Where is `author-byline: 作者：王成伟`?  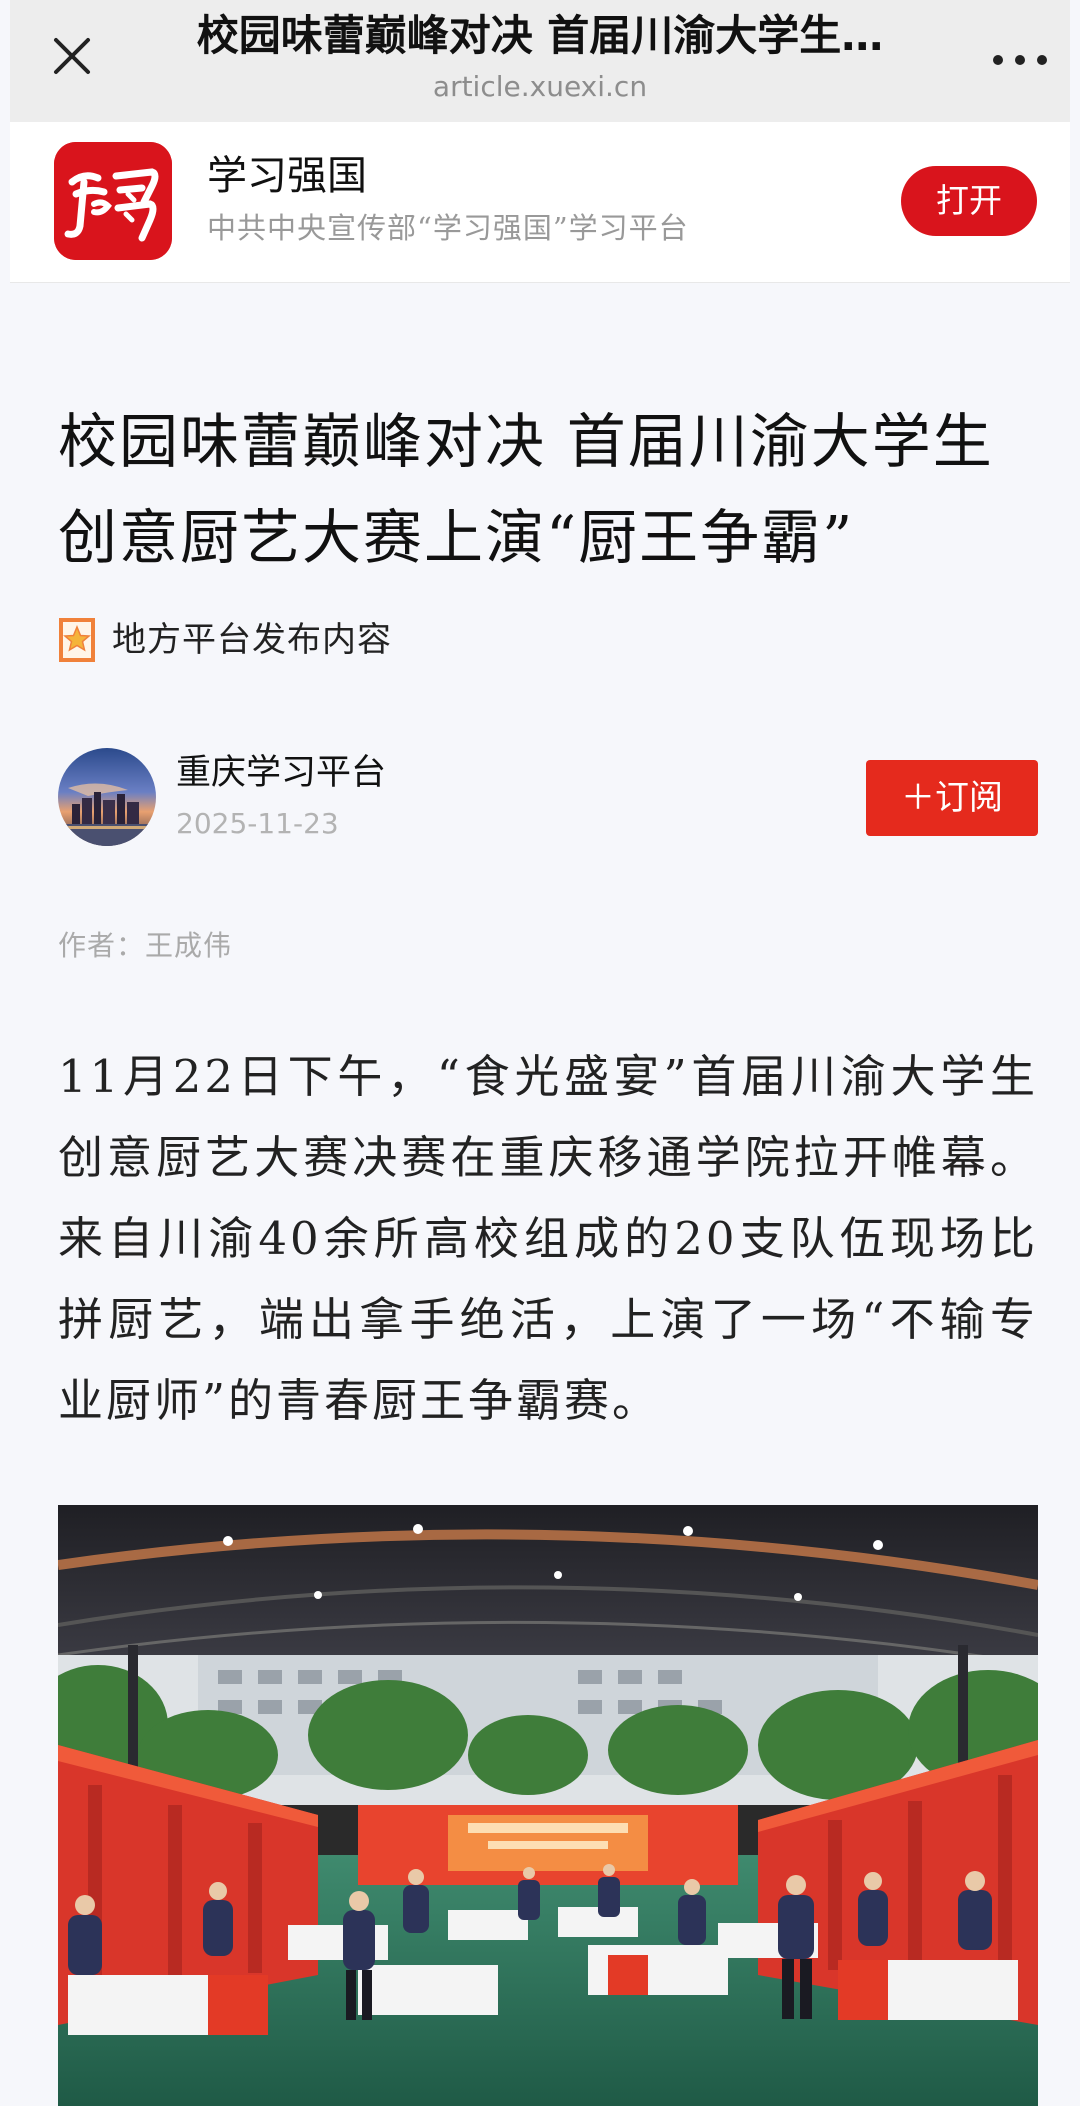 author-byline: 作者：王成伟 is located at coordinates (145, 945).